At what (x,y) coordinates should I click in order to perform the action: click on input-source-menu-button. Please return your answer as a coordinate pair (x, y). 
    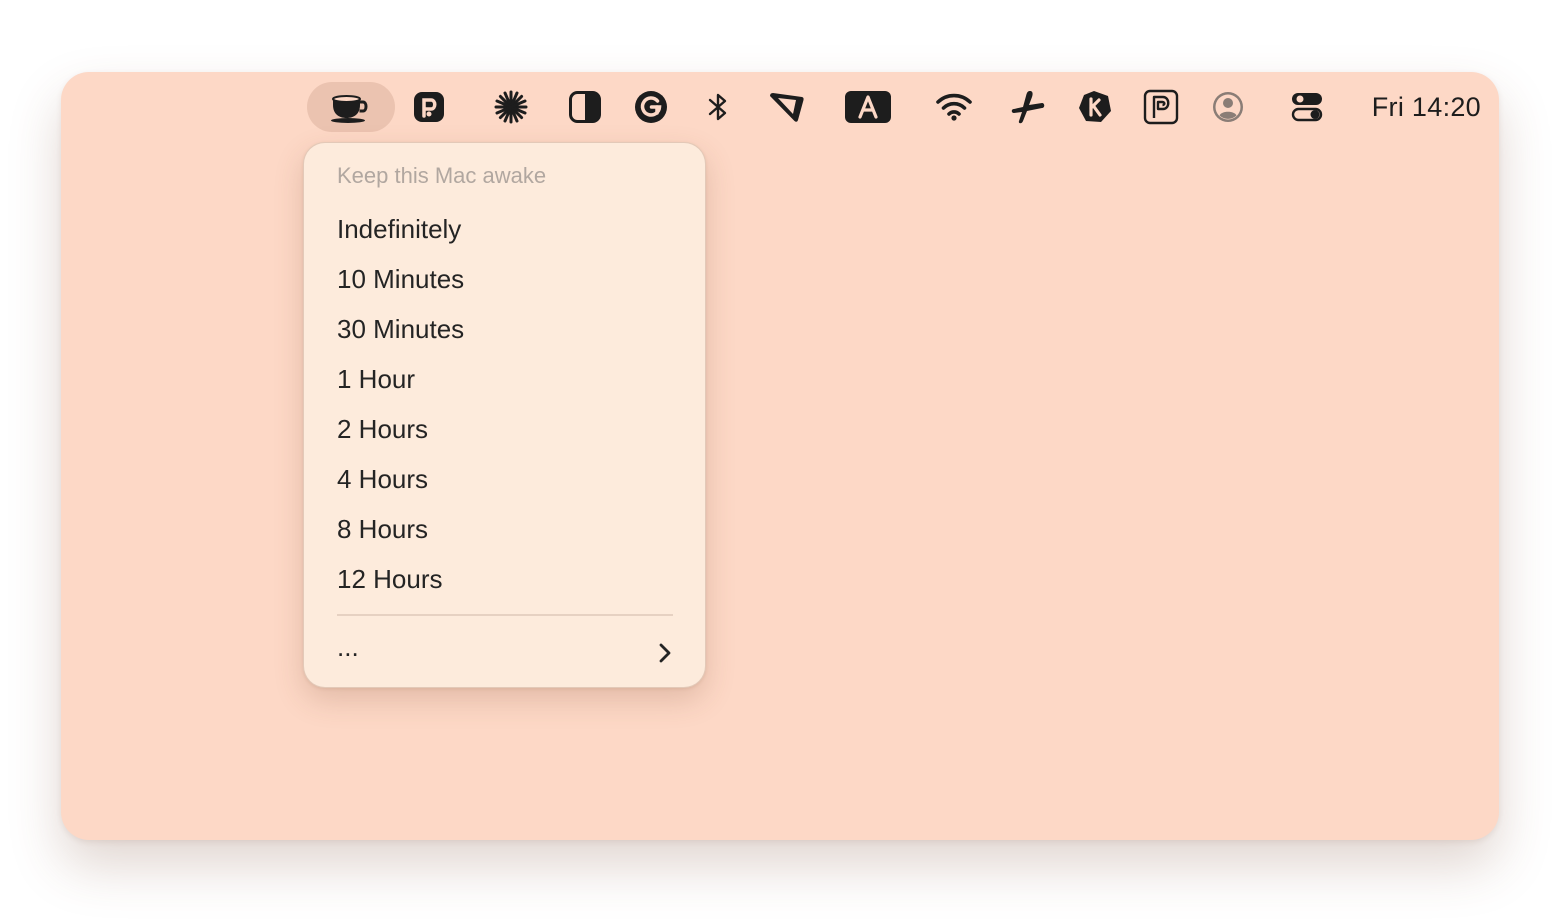
    Looking at the image, I should click on (868, 107).